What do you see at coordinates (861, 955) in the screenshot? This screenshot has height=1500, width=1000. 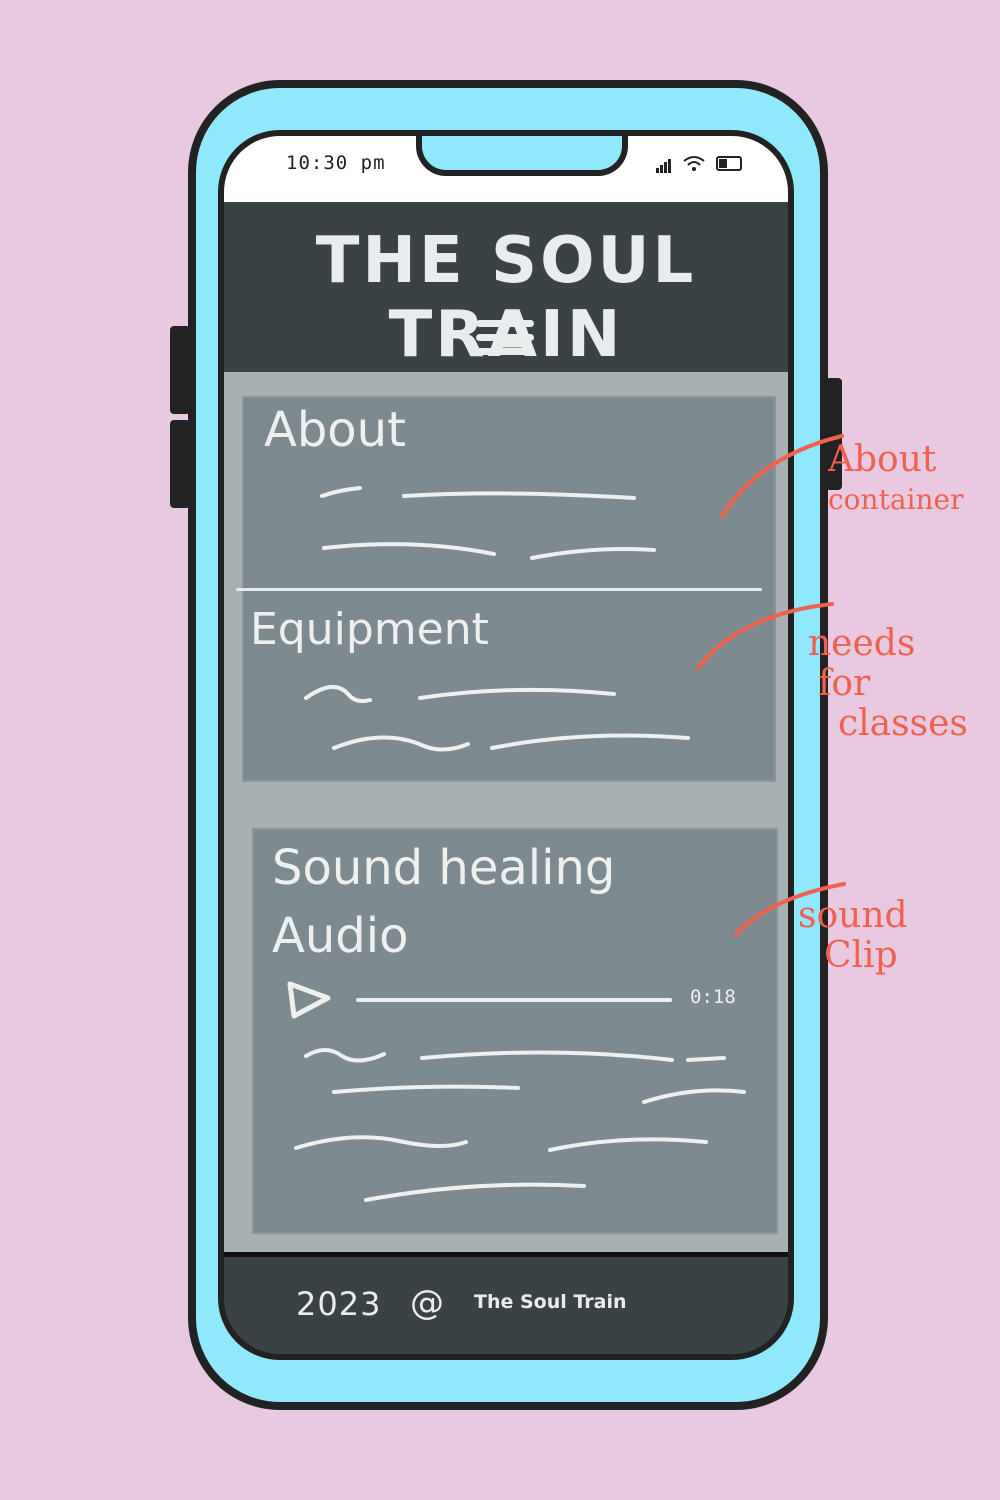 I see `audio-annotation-line2: Clip` at bounding box center [861, 955].